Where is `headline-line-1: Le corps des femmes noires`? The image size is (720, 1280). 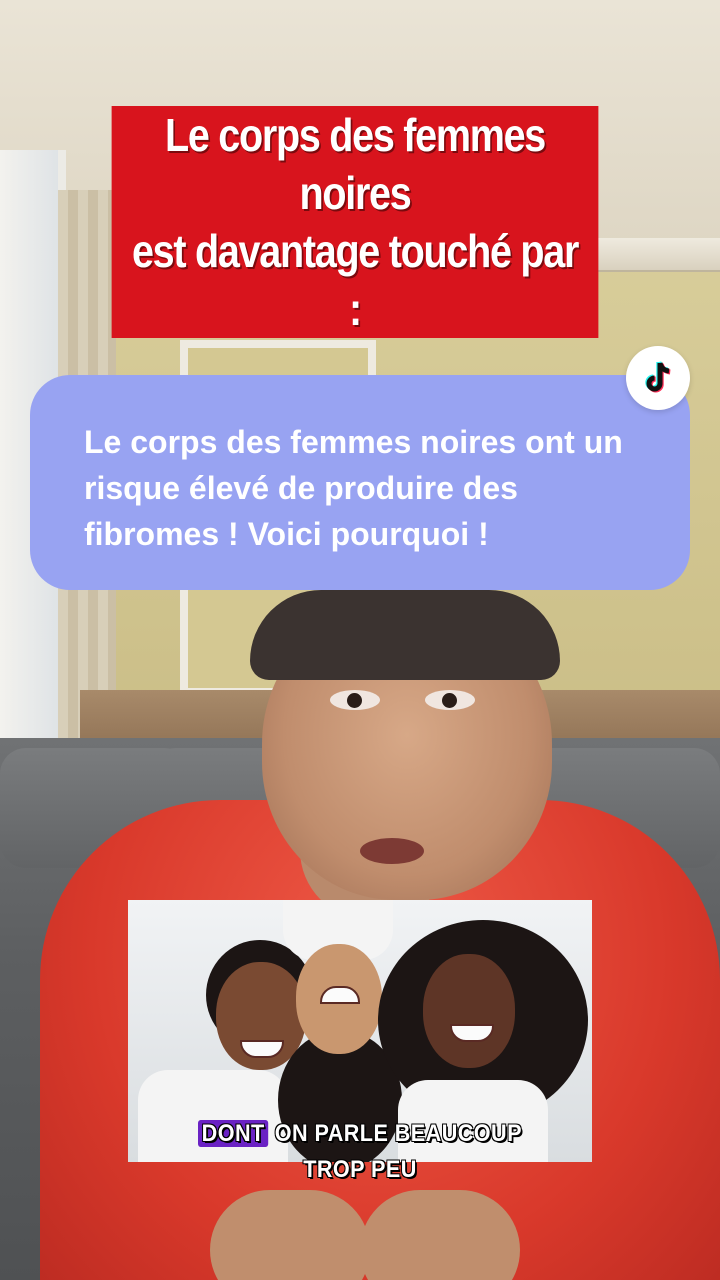 headline-line-1: Le corps des femmes noires is located at coordinates (355, 164).